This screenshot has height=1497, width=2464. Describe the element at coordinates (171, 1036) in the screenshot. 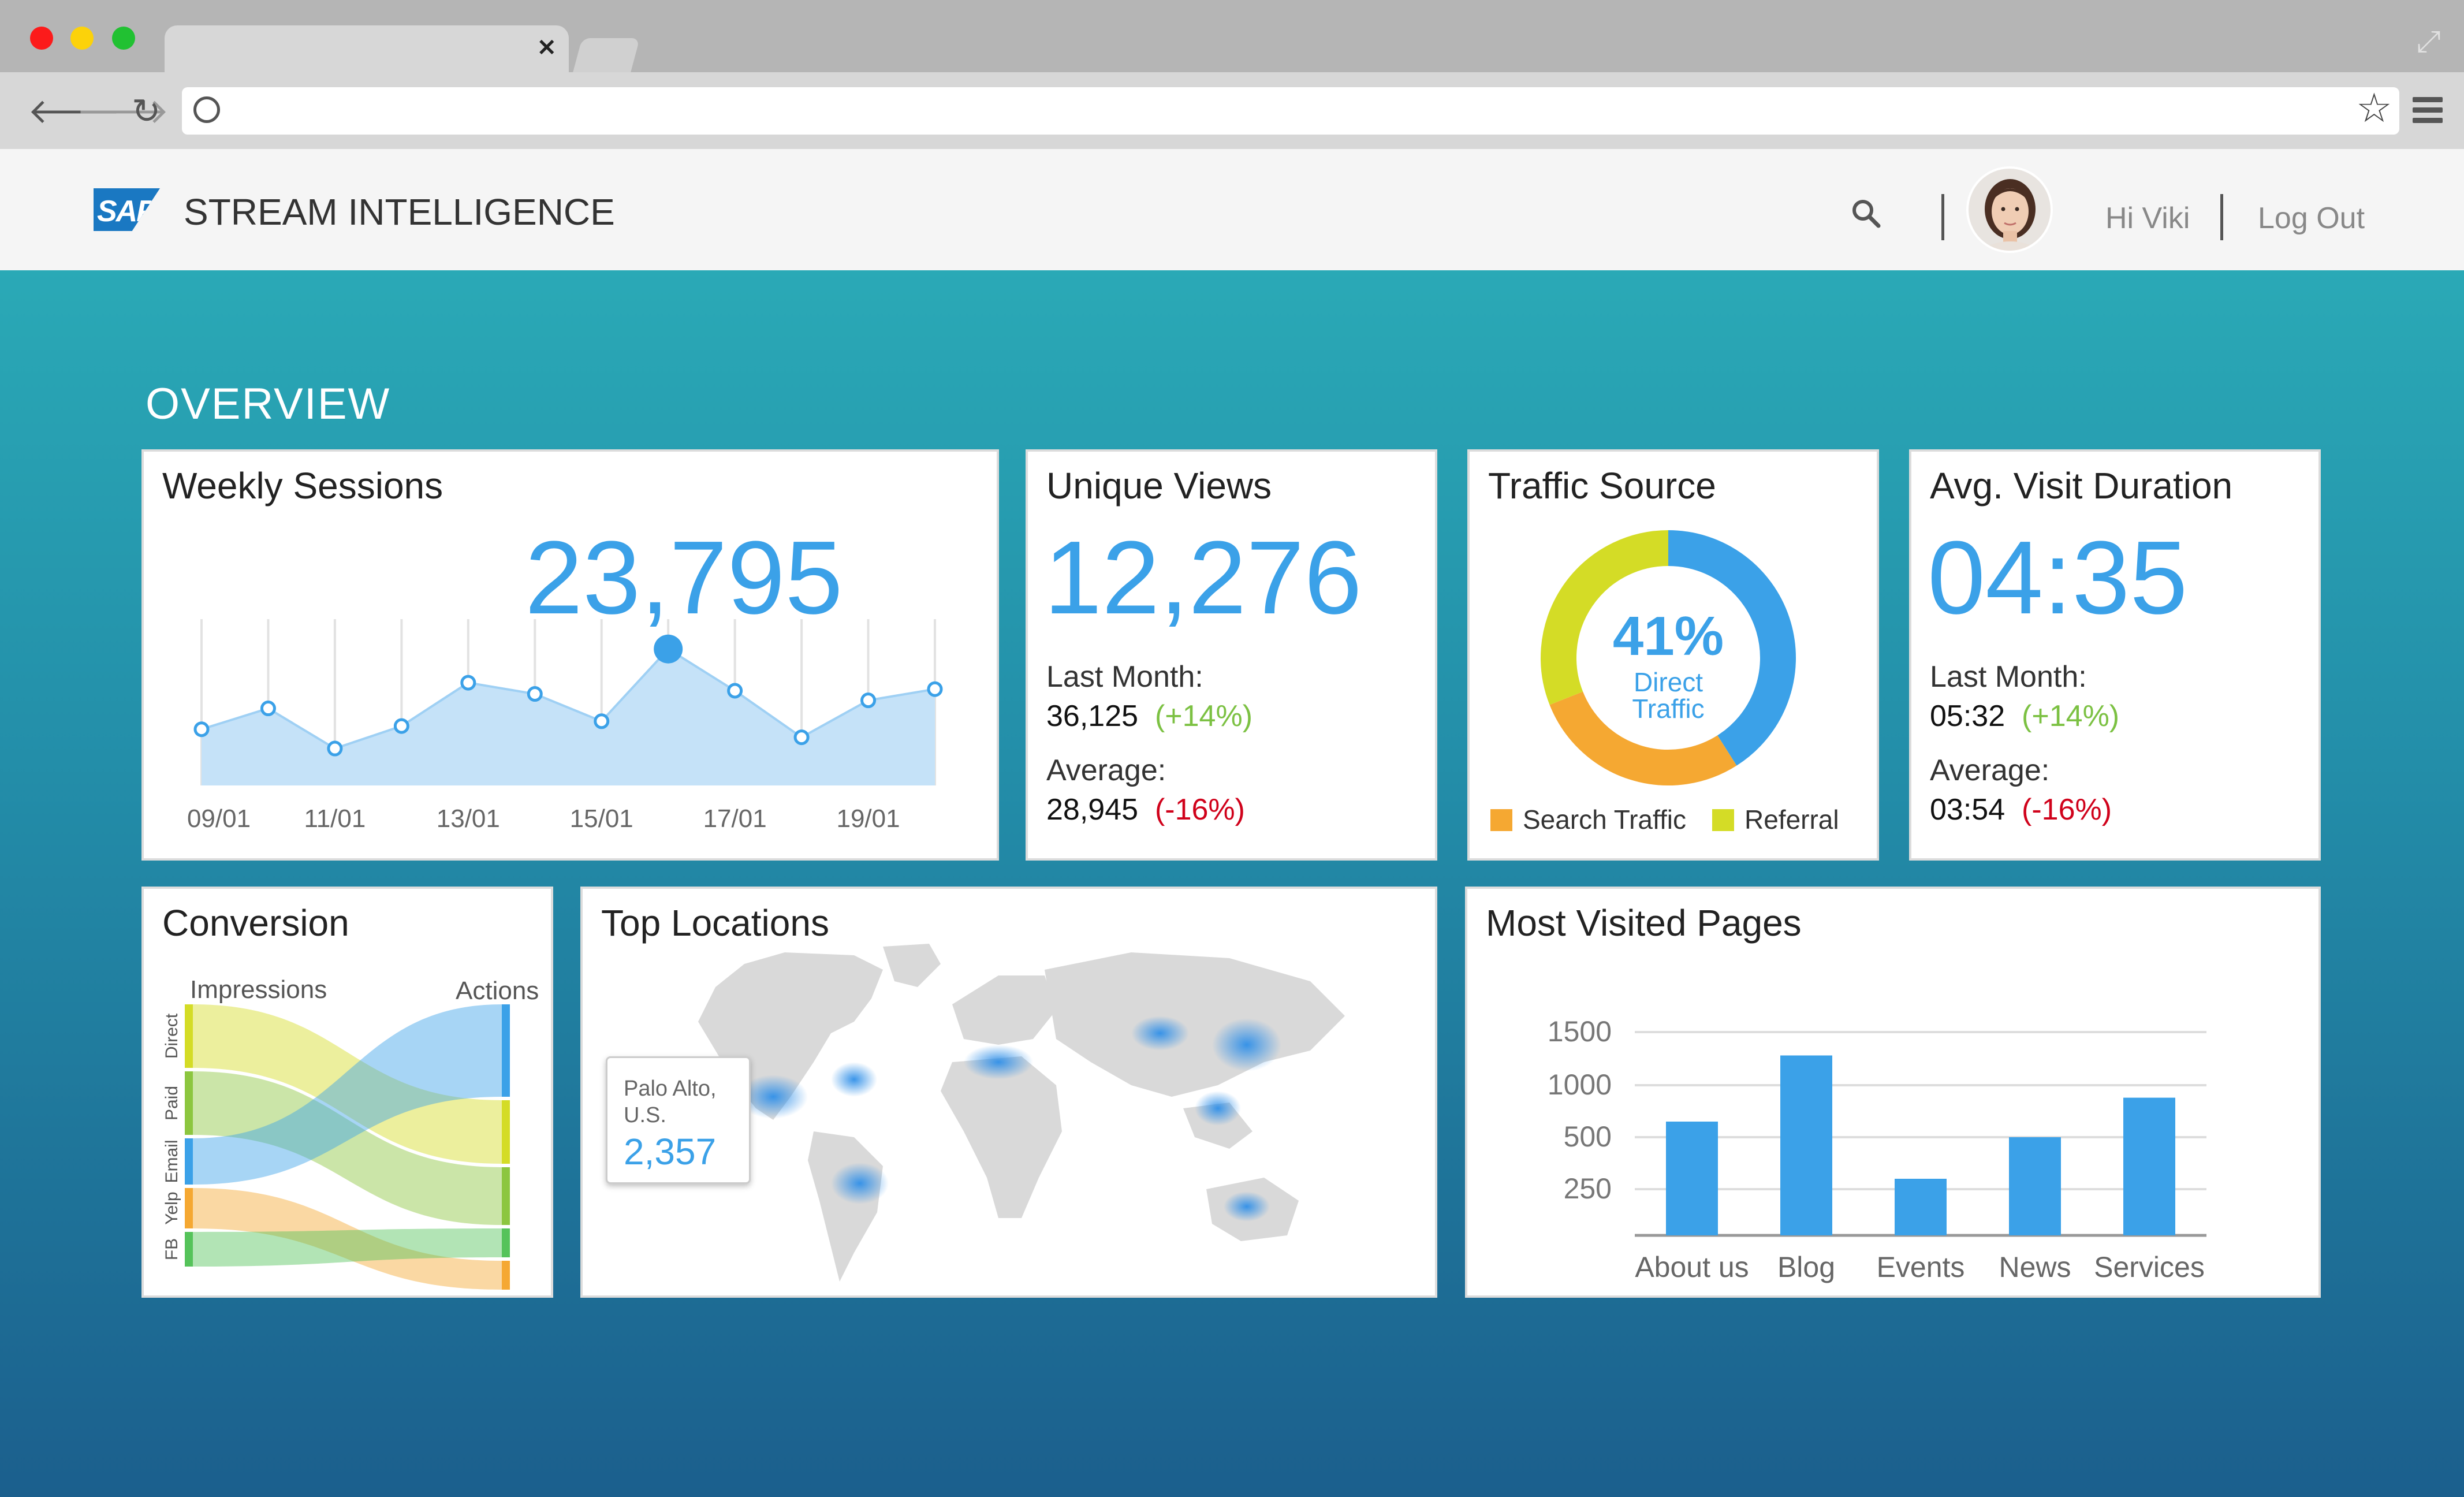

I see `source-label: Direct` at that location.